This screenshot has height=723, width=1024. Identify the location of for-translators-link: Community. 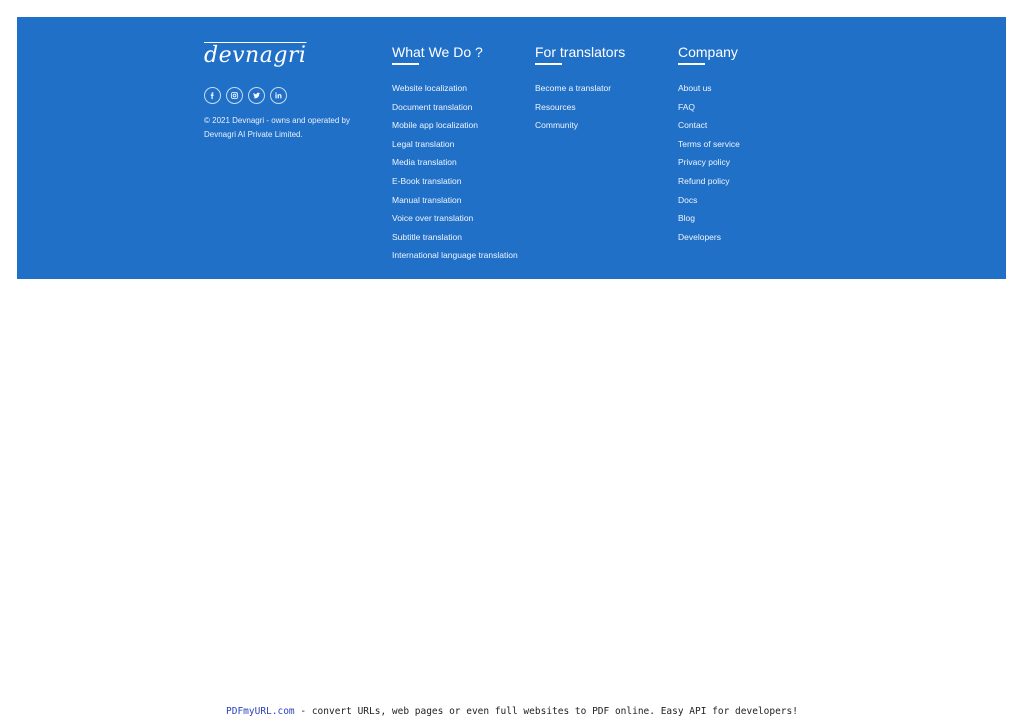
(580, 125).